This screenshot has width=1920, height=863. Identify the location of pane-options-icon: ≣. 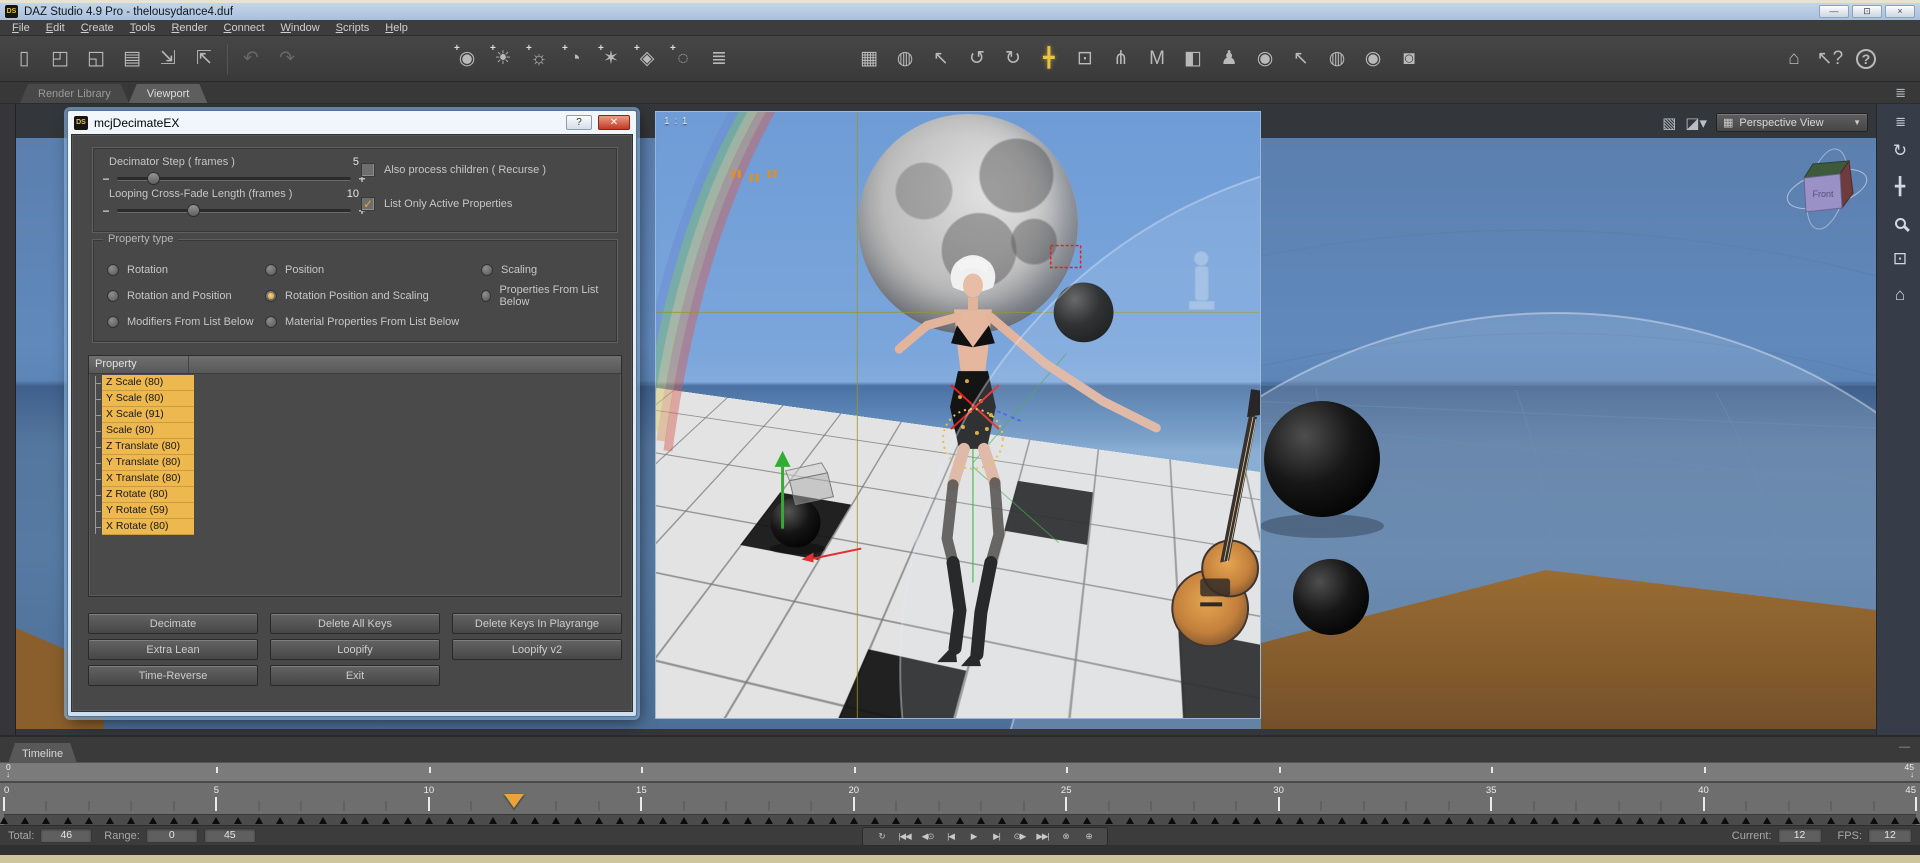
(1900, 93).